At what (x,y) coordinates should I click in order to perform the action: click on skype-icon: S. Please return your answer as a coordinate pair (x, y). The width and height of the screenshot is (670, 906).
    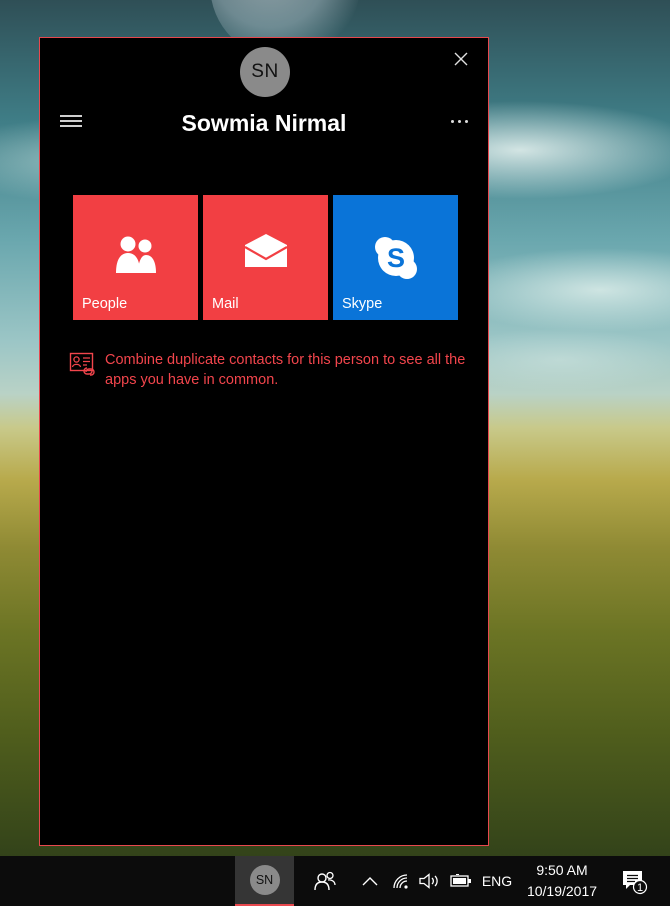
    Looking at the image, I should click on (395, 258).